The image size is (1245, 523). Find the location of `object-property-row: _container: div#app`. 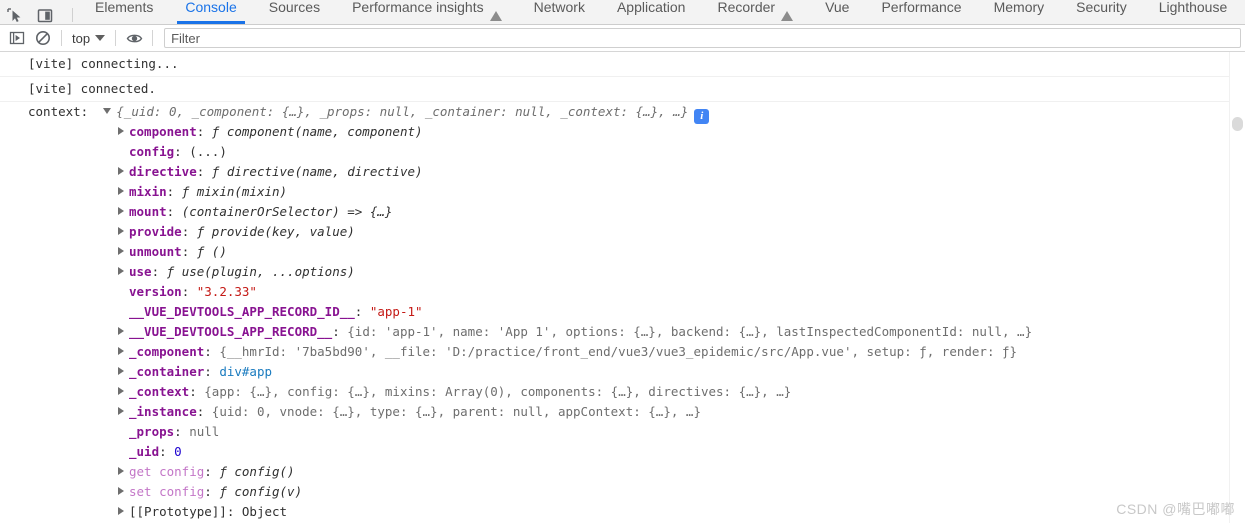

object-property-row: _container: div#app is located at coordinates (622, 372).